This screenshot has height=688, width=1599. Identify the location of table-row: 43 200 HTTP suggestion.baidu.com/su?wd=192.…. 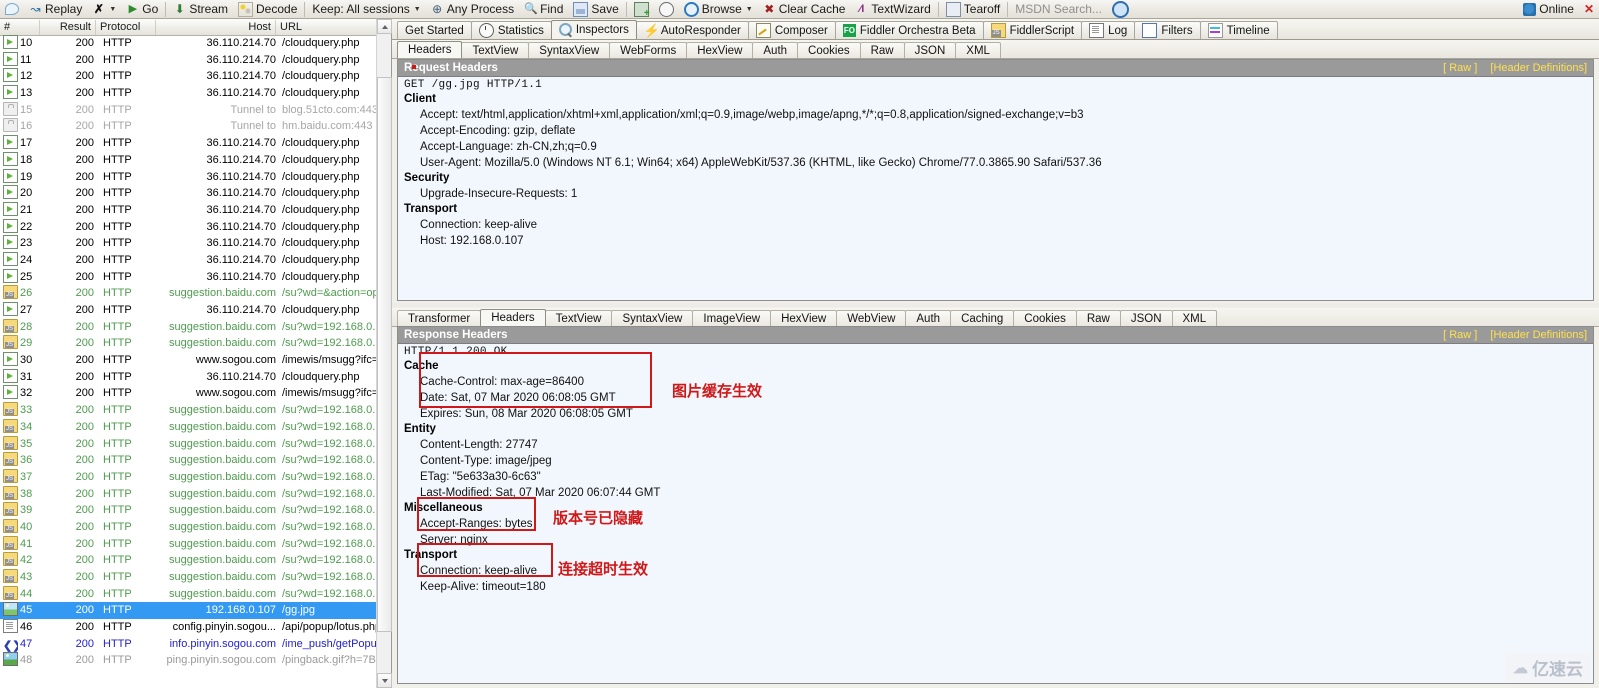
(188, 577).